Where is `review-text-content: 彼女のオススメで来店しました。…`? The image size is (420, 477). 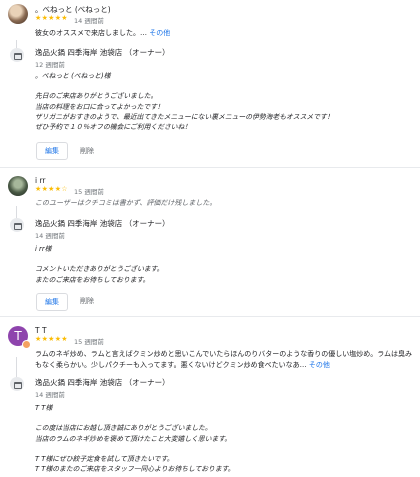 review-text-content: 彼女のオススメで来店しました。… is located at coordinates (91, 33).